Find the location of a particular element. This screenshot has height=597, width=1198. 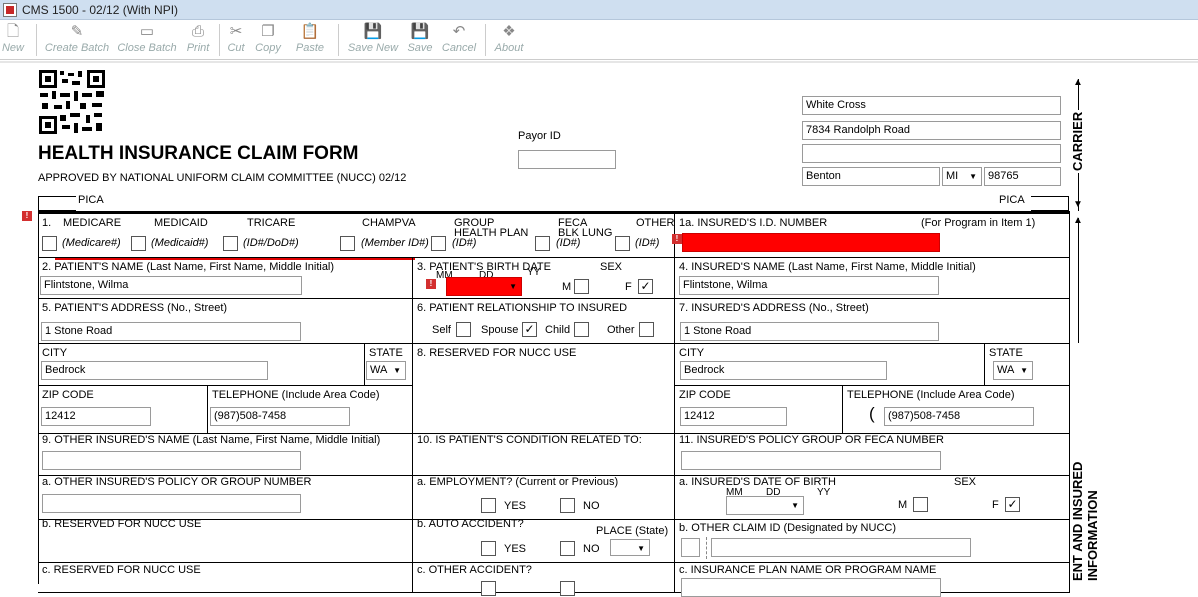

patient-state-select: WA ▼ is located at coordinates (386, 370).